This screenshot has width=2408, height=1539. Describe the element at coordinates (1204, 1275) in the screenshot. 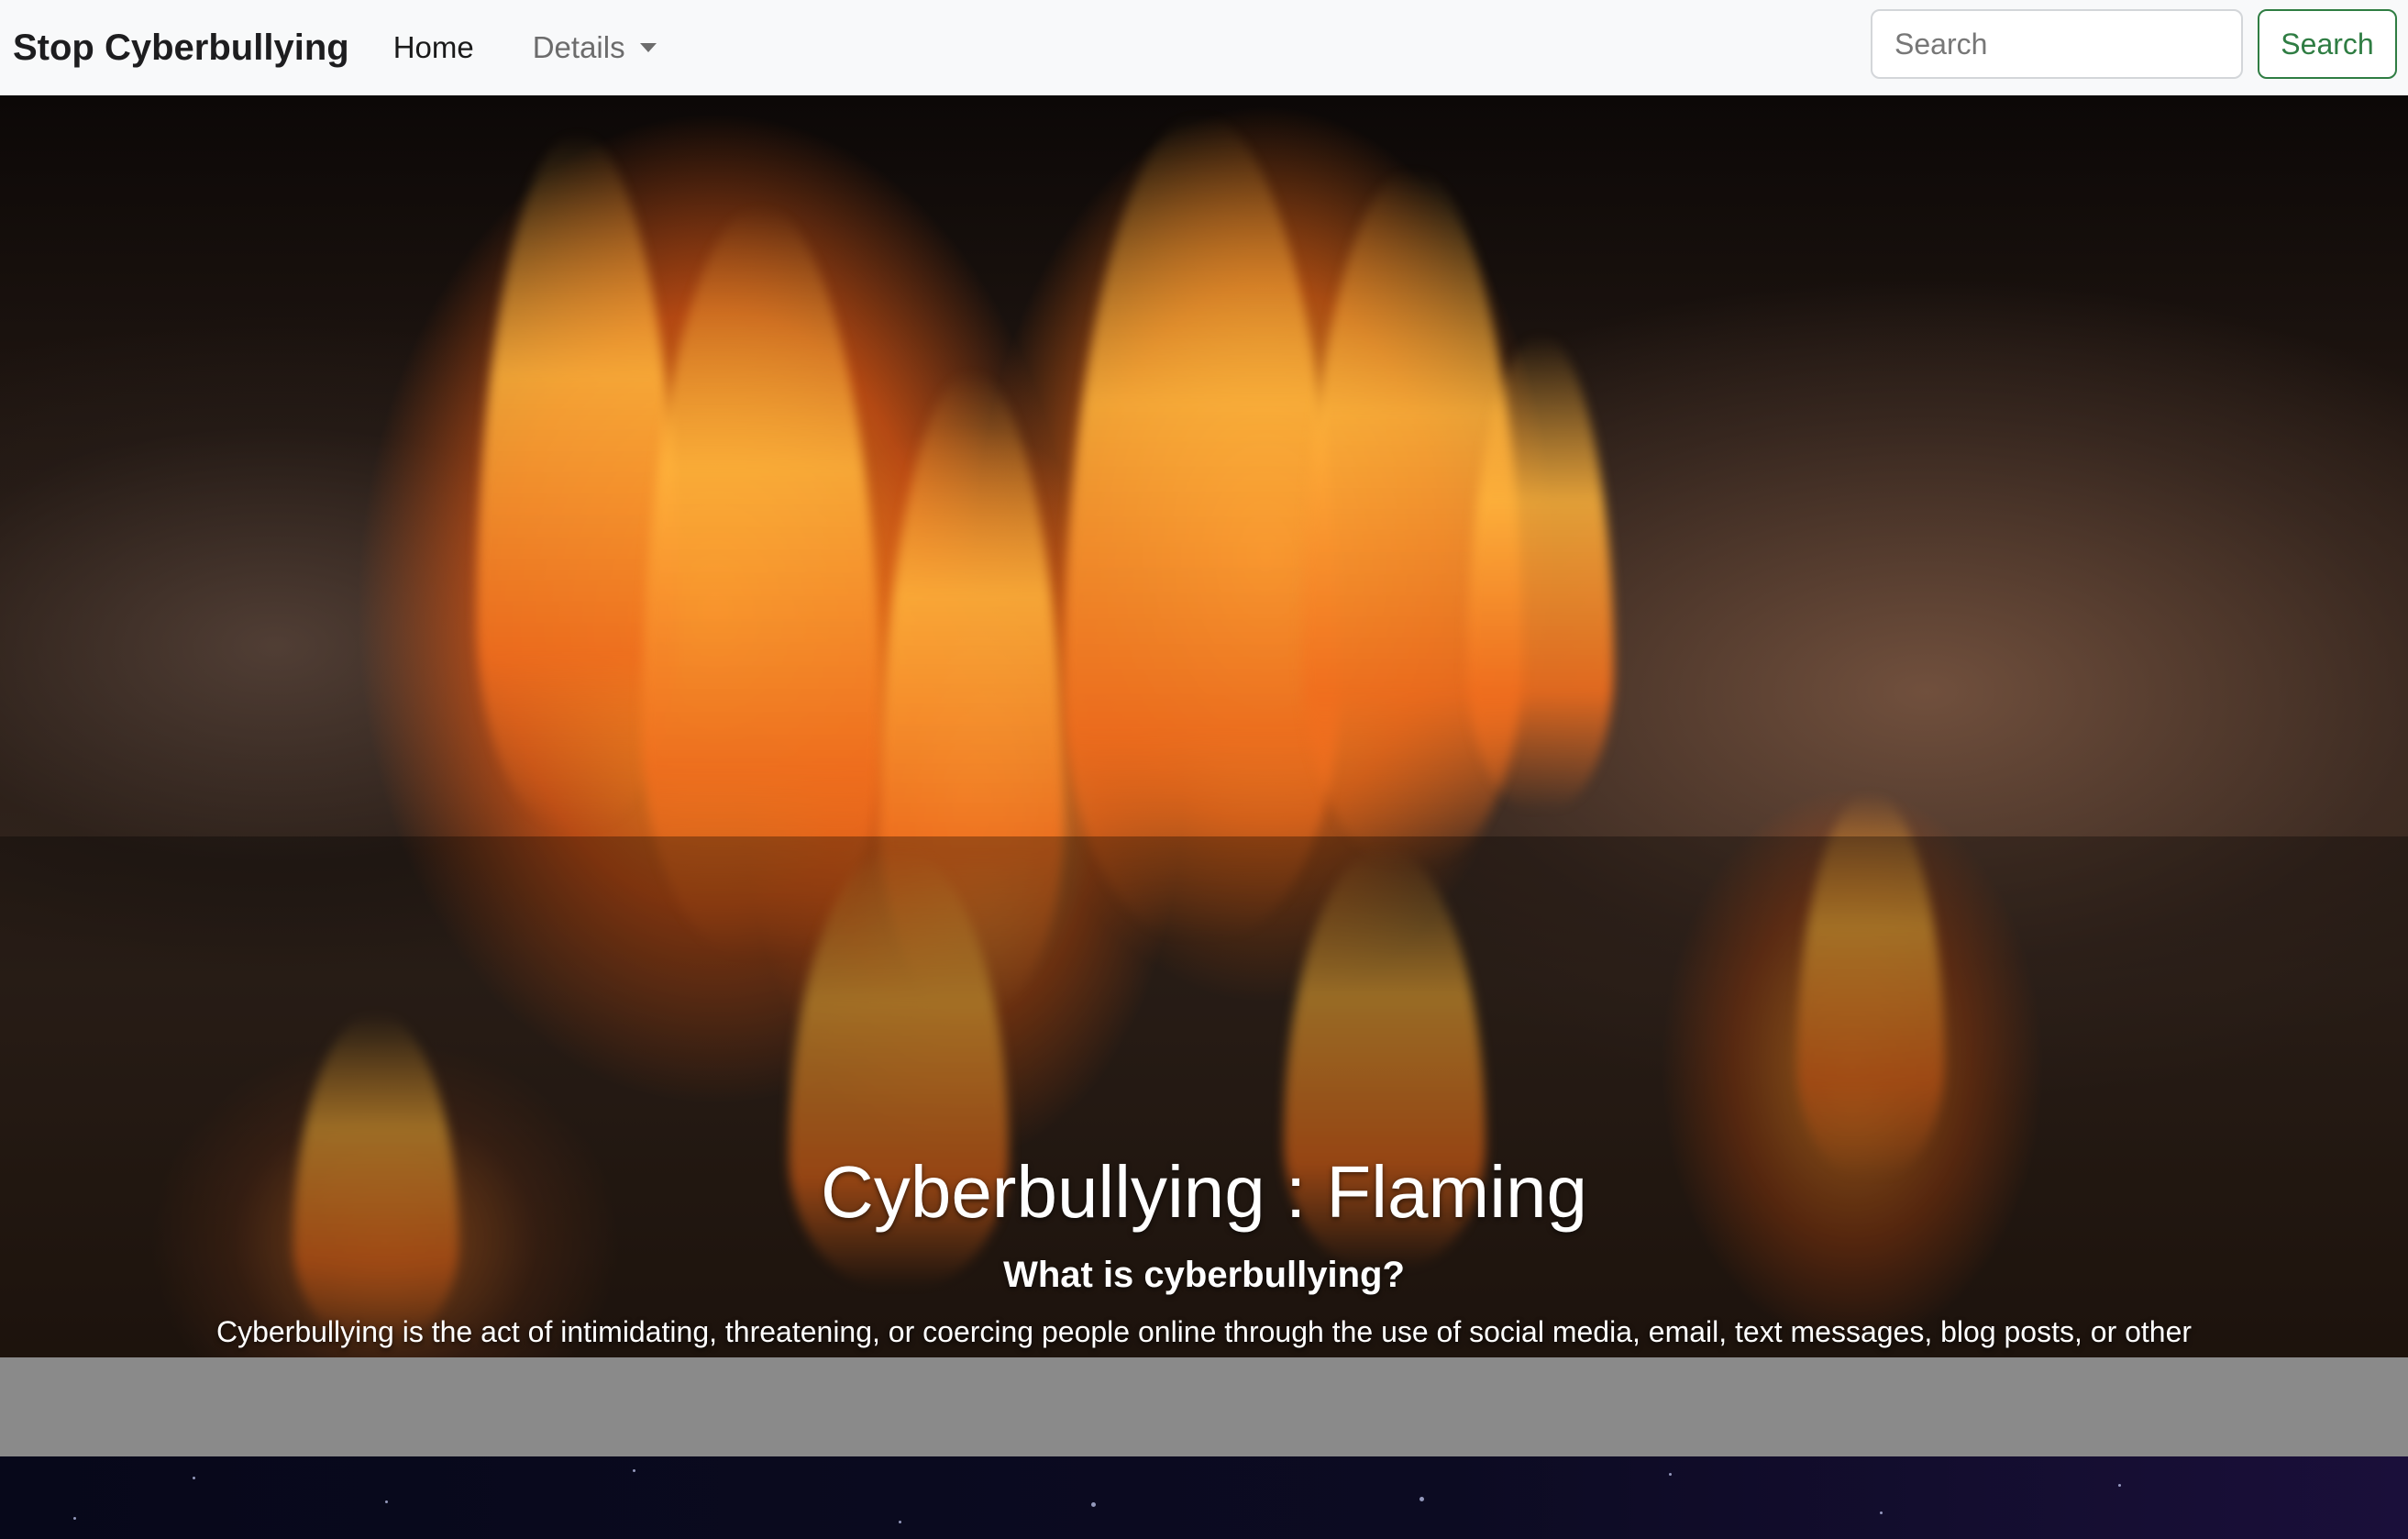

I see `hero-subtitle: What is cyberbullying?` at that location.